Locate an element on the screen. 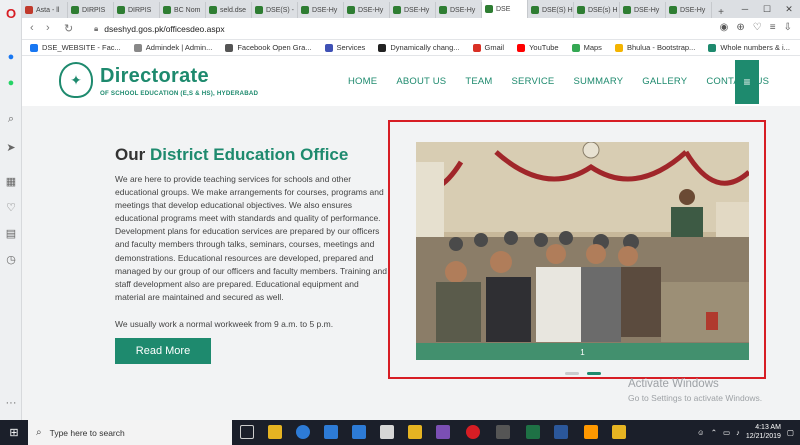 The image size is (800, 445). slider-dot is located at coordinates (572, 373).